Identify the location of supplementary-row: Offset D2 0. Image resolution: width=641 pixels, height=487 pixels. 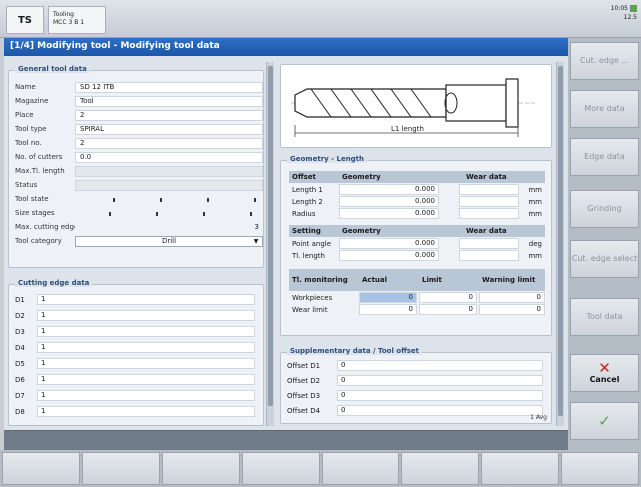
(415, 380).